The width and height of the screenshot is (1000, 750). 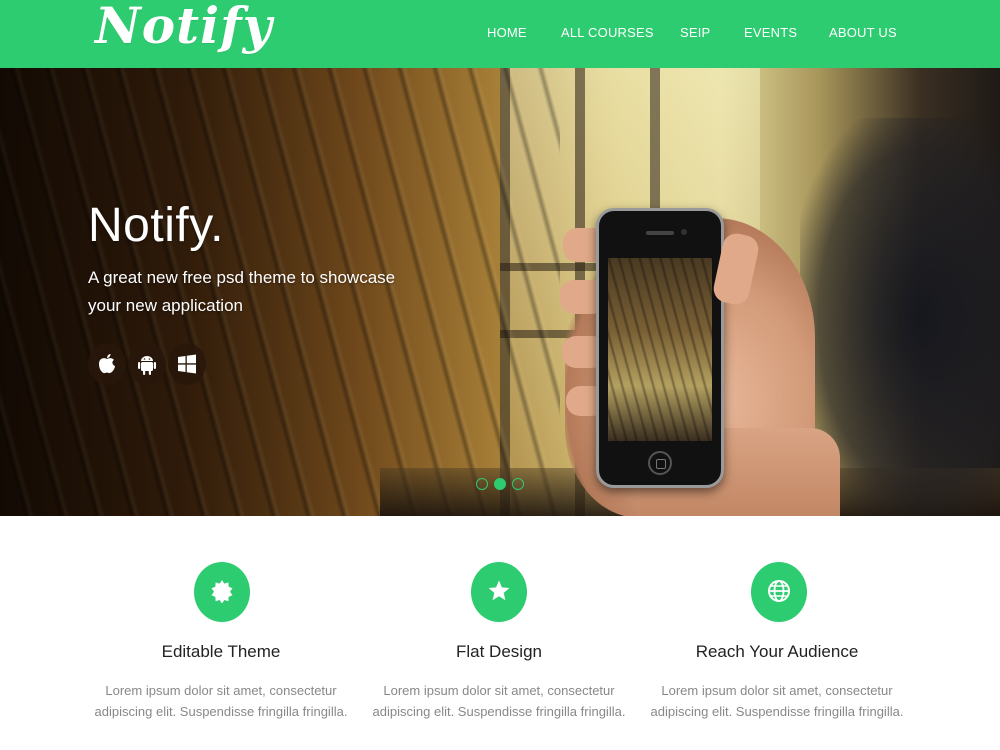 I want to click on apple-store-button, so click(x=107, y=364).